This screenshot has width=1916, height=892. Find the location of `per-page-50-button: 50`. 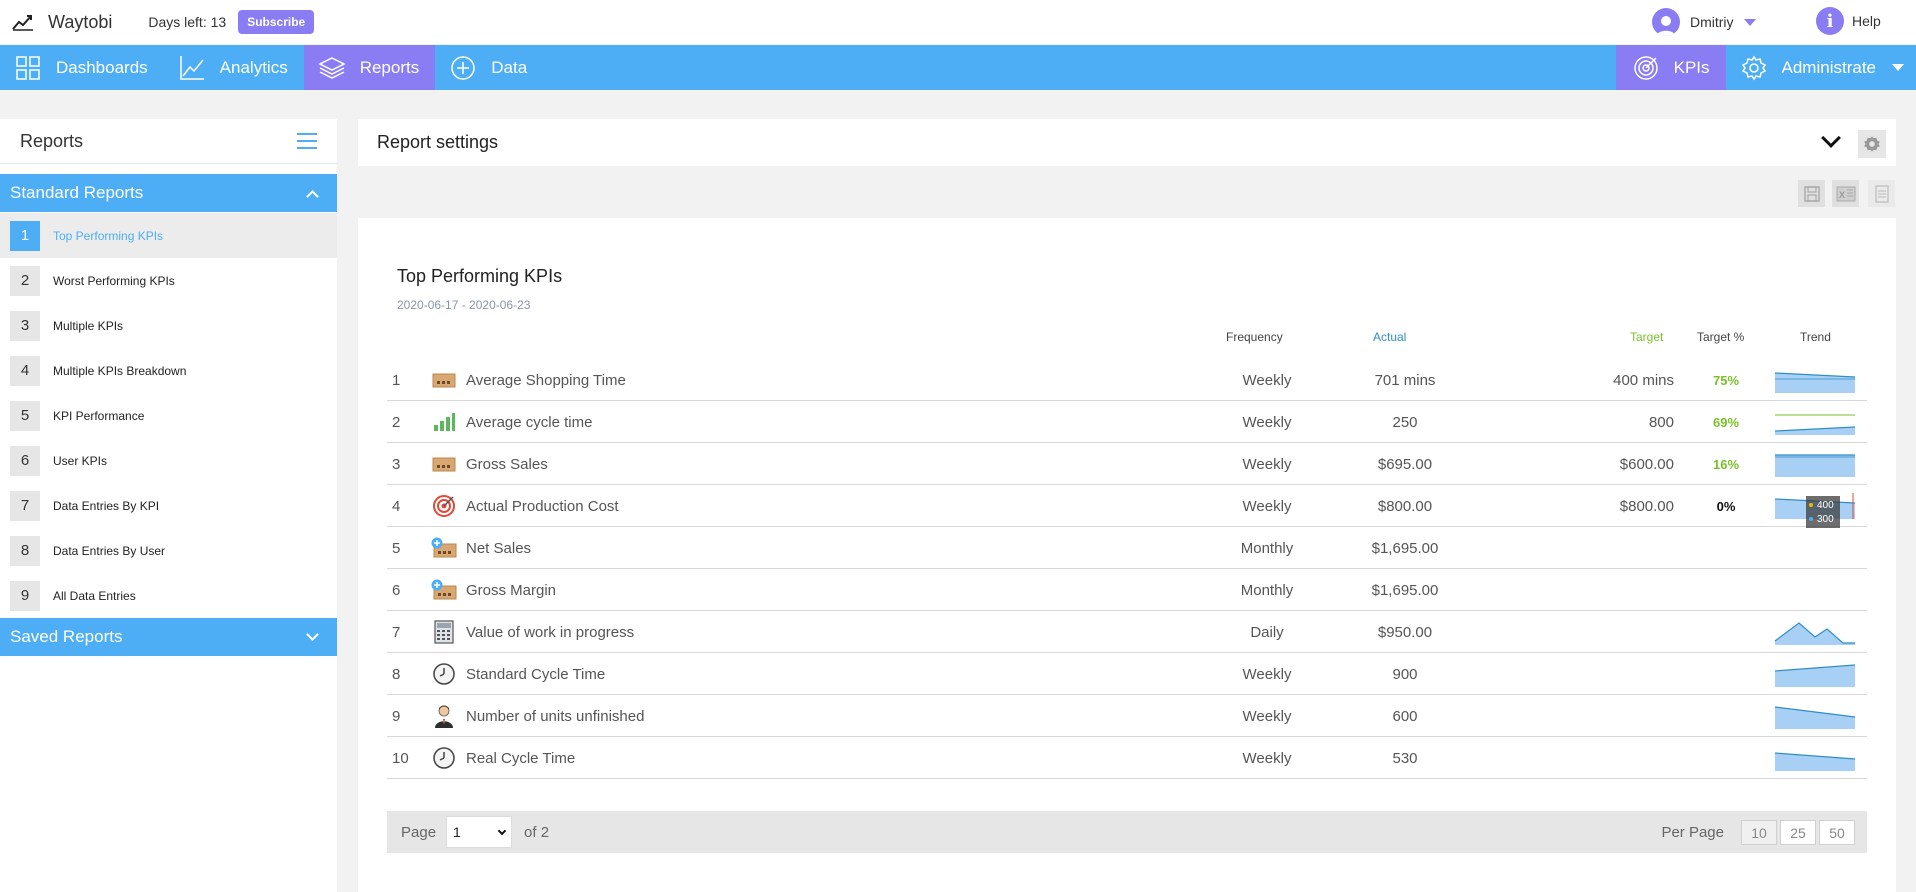

per-page-50-button: 50 is located at coordinates (1837, 832).